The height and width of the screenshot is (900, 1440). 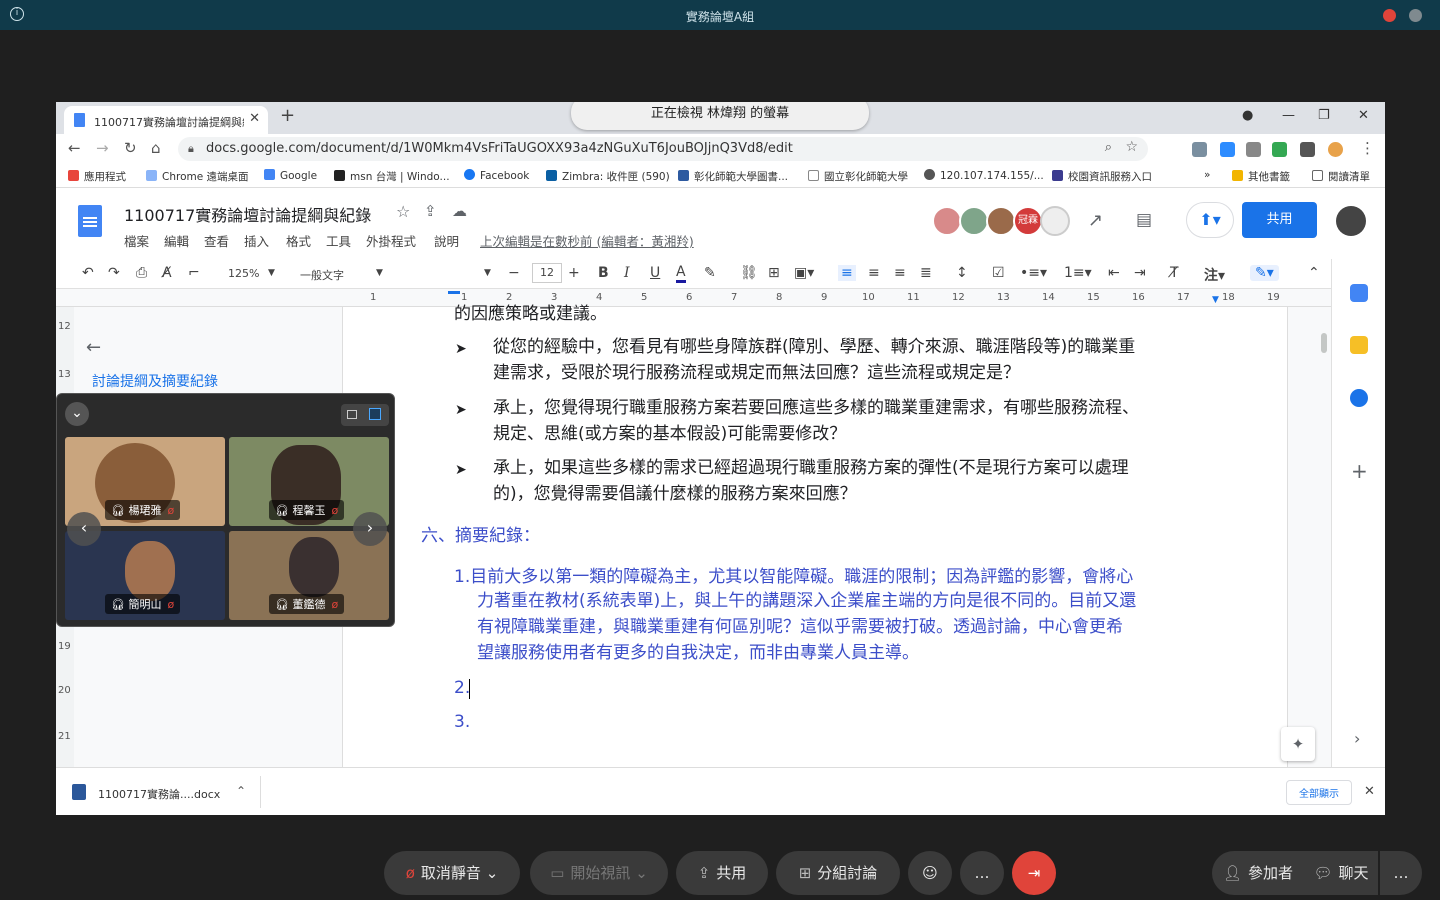 I want to click on participants-button: 👤︎ 參加者, so click(x=1258, y=873).